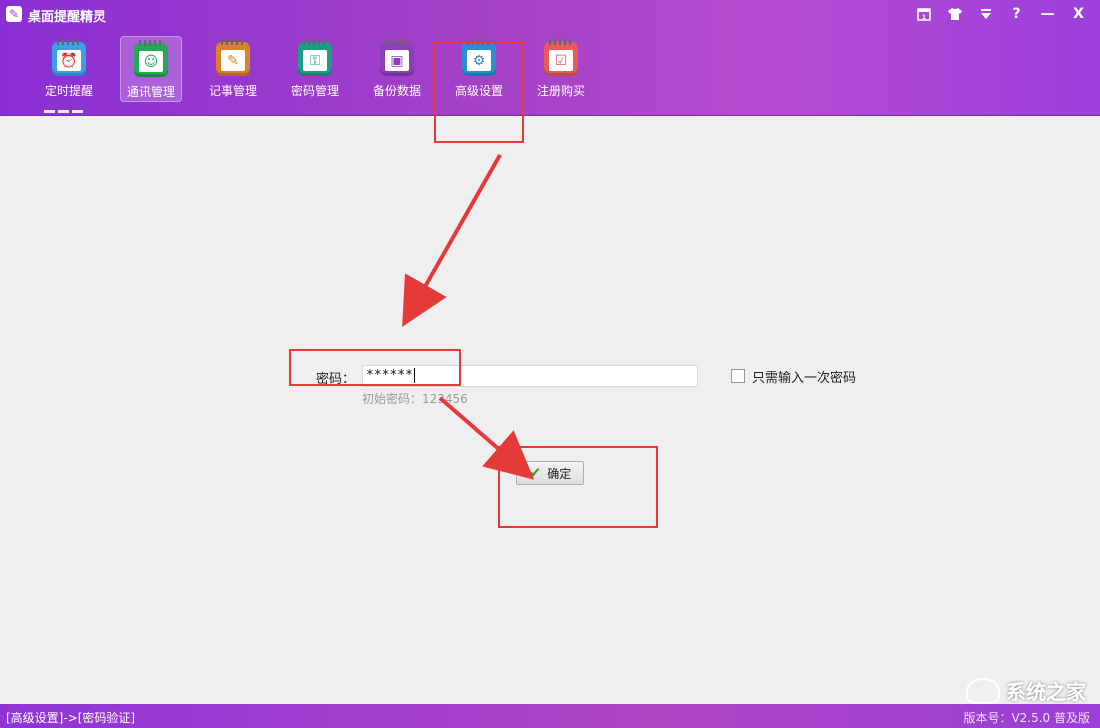 The height and width of the screenshot is (728, 1100). I want to click on help-button: ?, so click(1016, 14).